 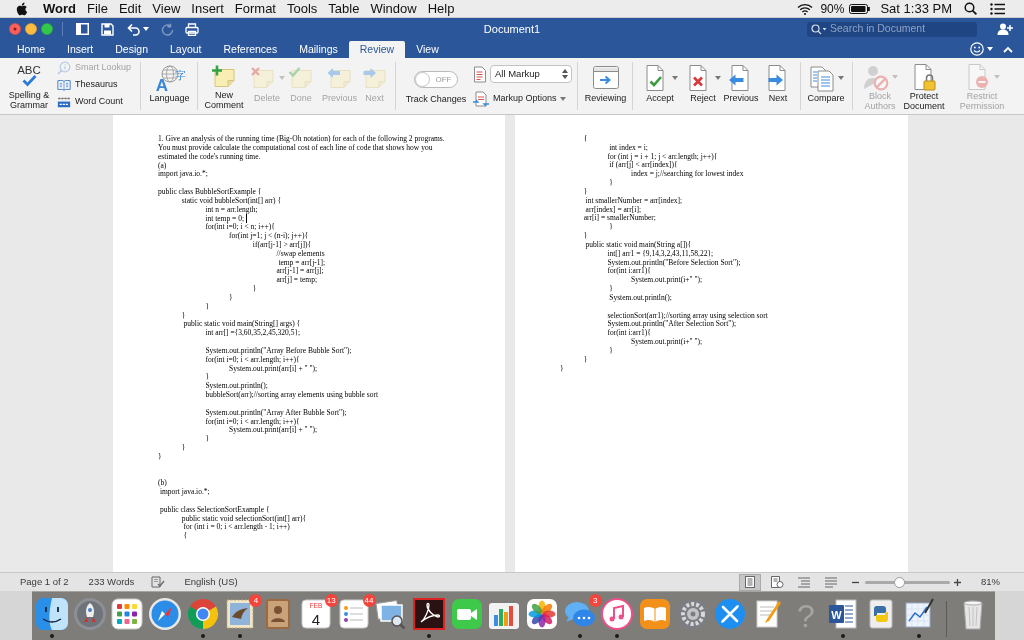 I want to click on document-lock-icon, so click(x=924, y=77).